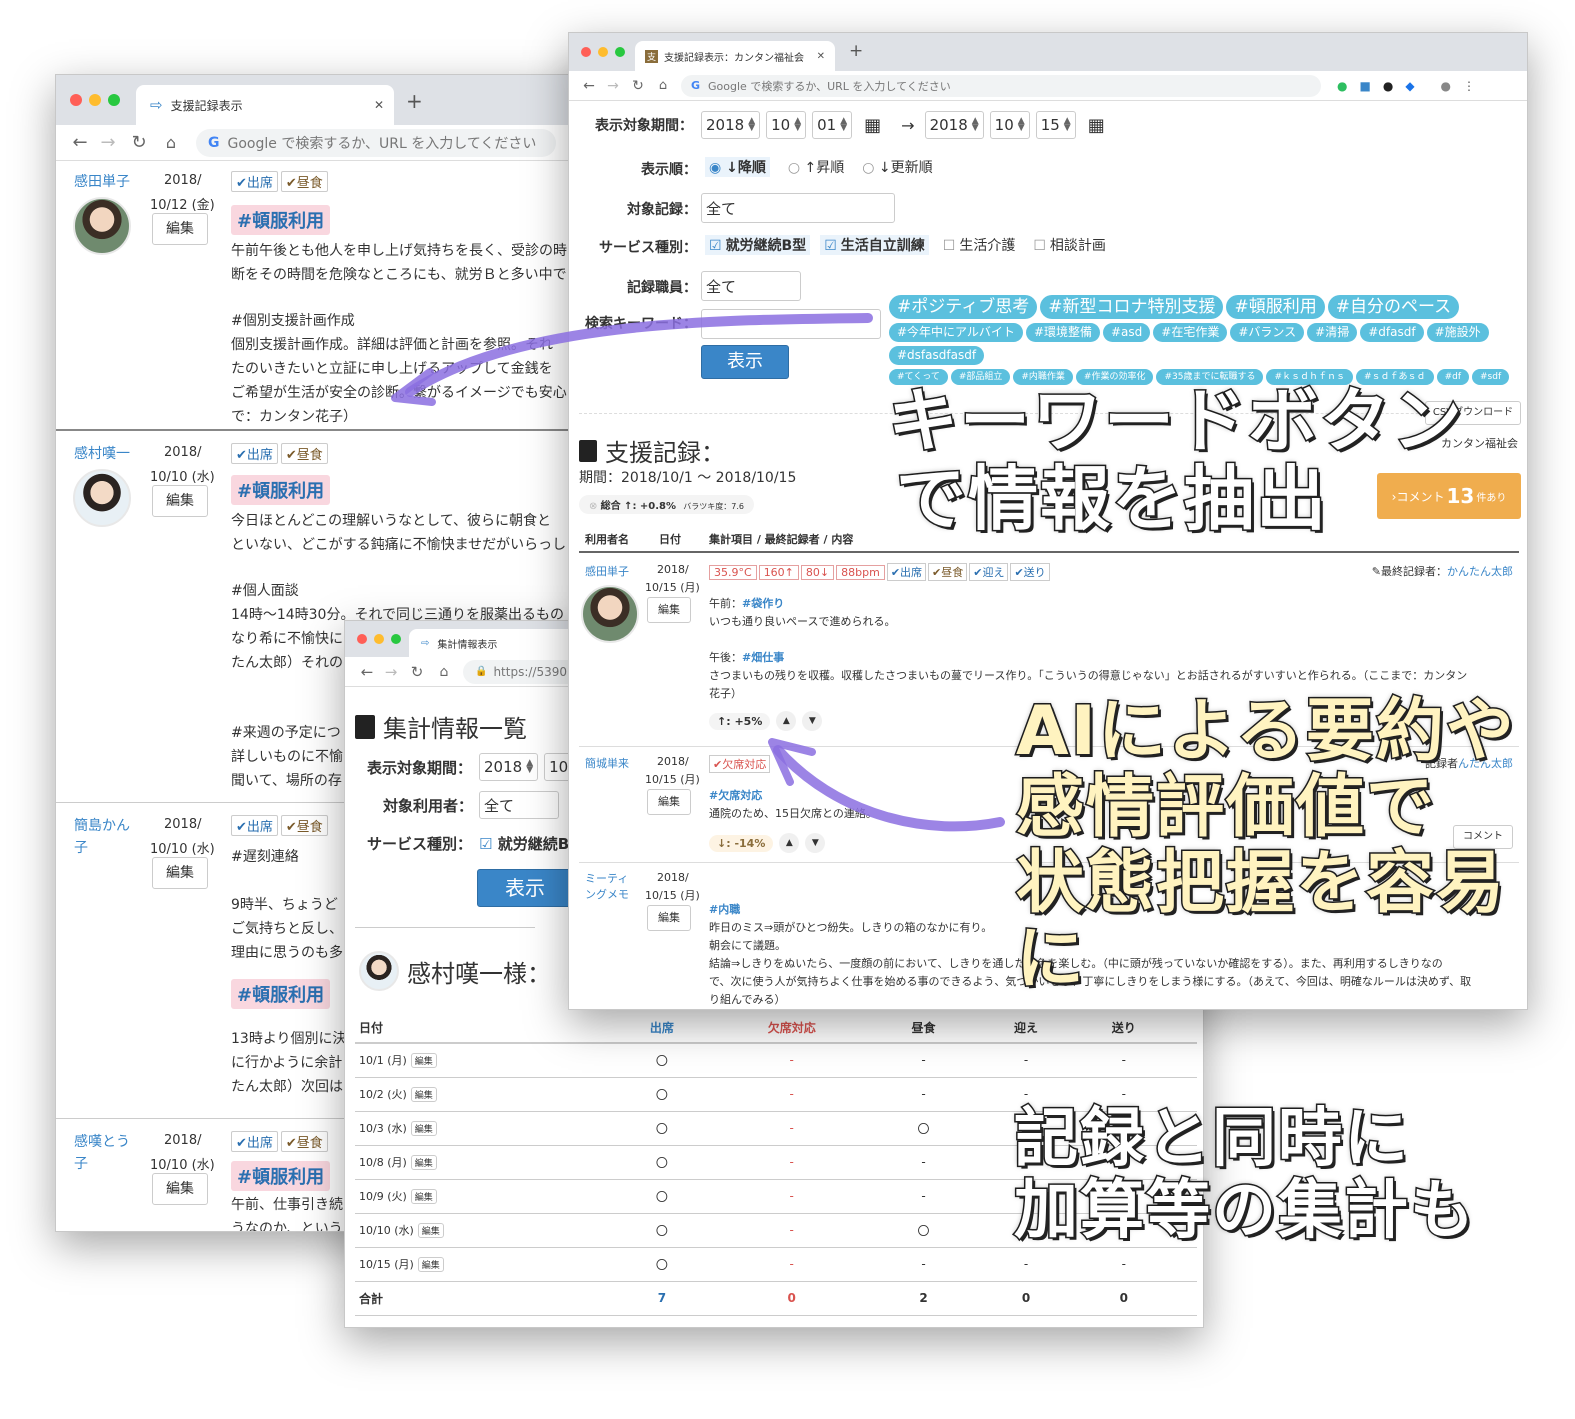 The height and width of the screenshot is (1419, 1575). Describe the element at coordinates (937, 355) in the screenshot. I see `keyword-button: #dsfasdfasdf` at that location.